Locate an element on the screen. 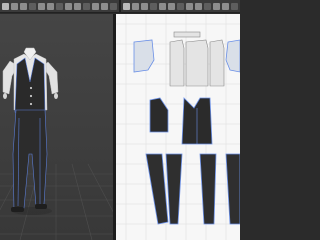 The height and width of the screenshot is (240, 320). pattern-shirt-back is located at coordinates (197, 63).